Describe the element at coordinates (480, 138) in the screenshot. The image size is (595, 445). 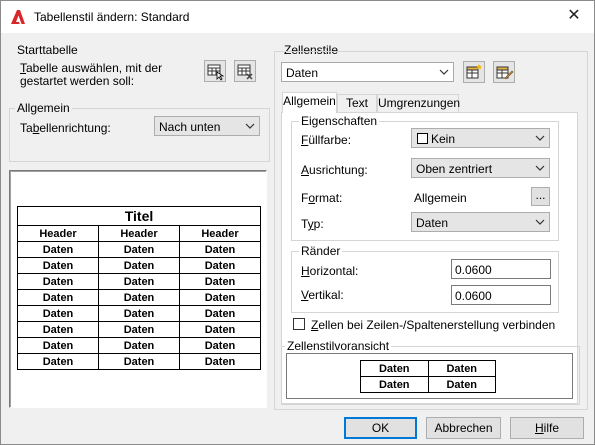
I see `fill-color-select: Kein` at that location.